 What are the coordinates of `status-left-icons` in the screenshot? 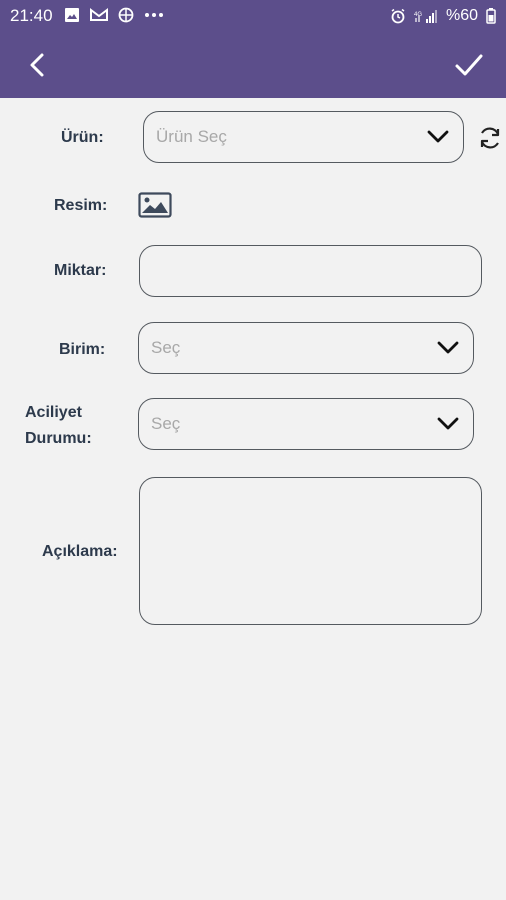 It's located at (114, 15).